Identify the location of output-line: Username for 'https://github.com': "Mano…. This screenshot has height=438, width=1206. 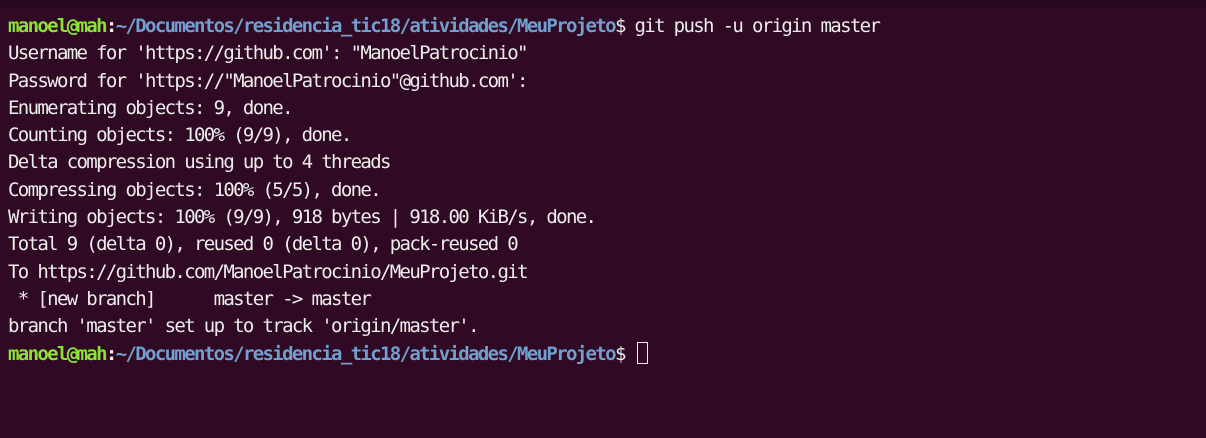
(268, 53).